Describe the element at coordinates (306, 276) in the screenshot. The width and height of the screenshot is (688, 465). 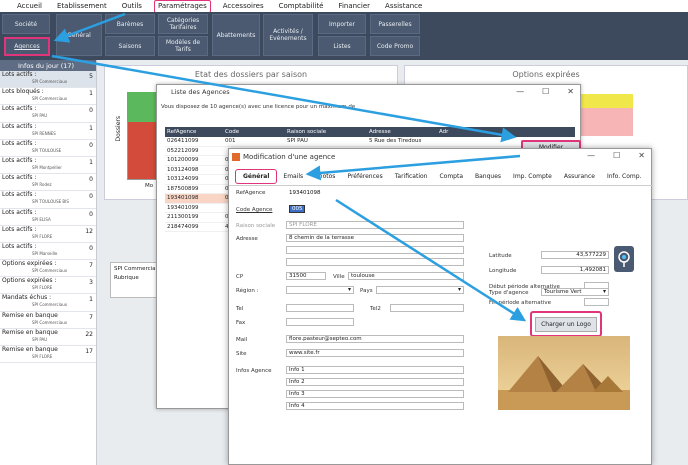
I see `cp-input: 31500` at that location.